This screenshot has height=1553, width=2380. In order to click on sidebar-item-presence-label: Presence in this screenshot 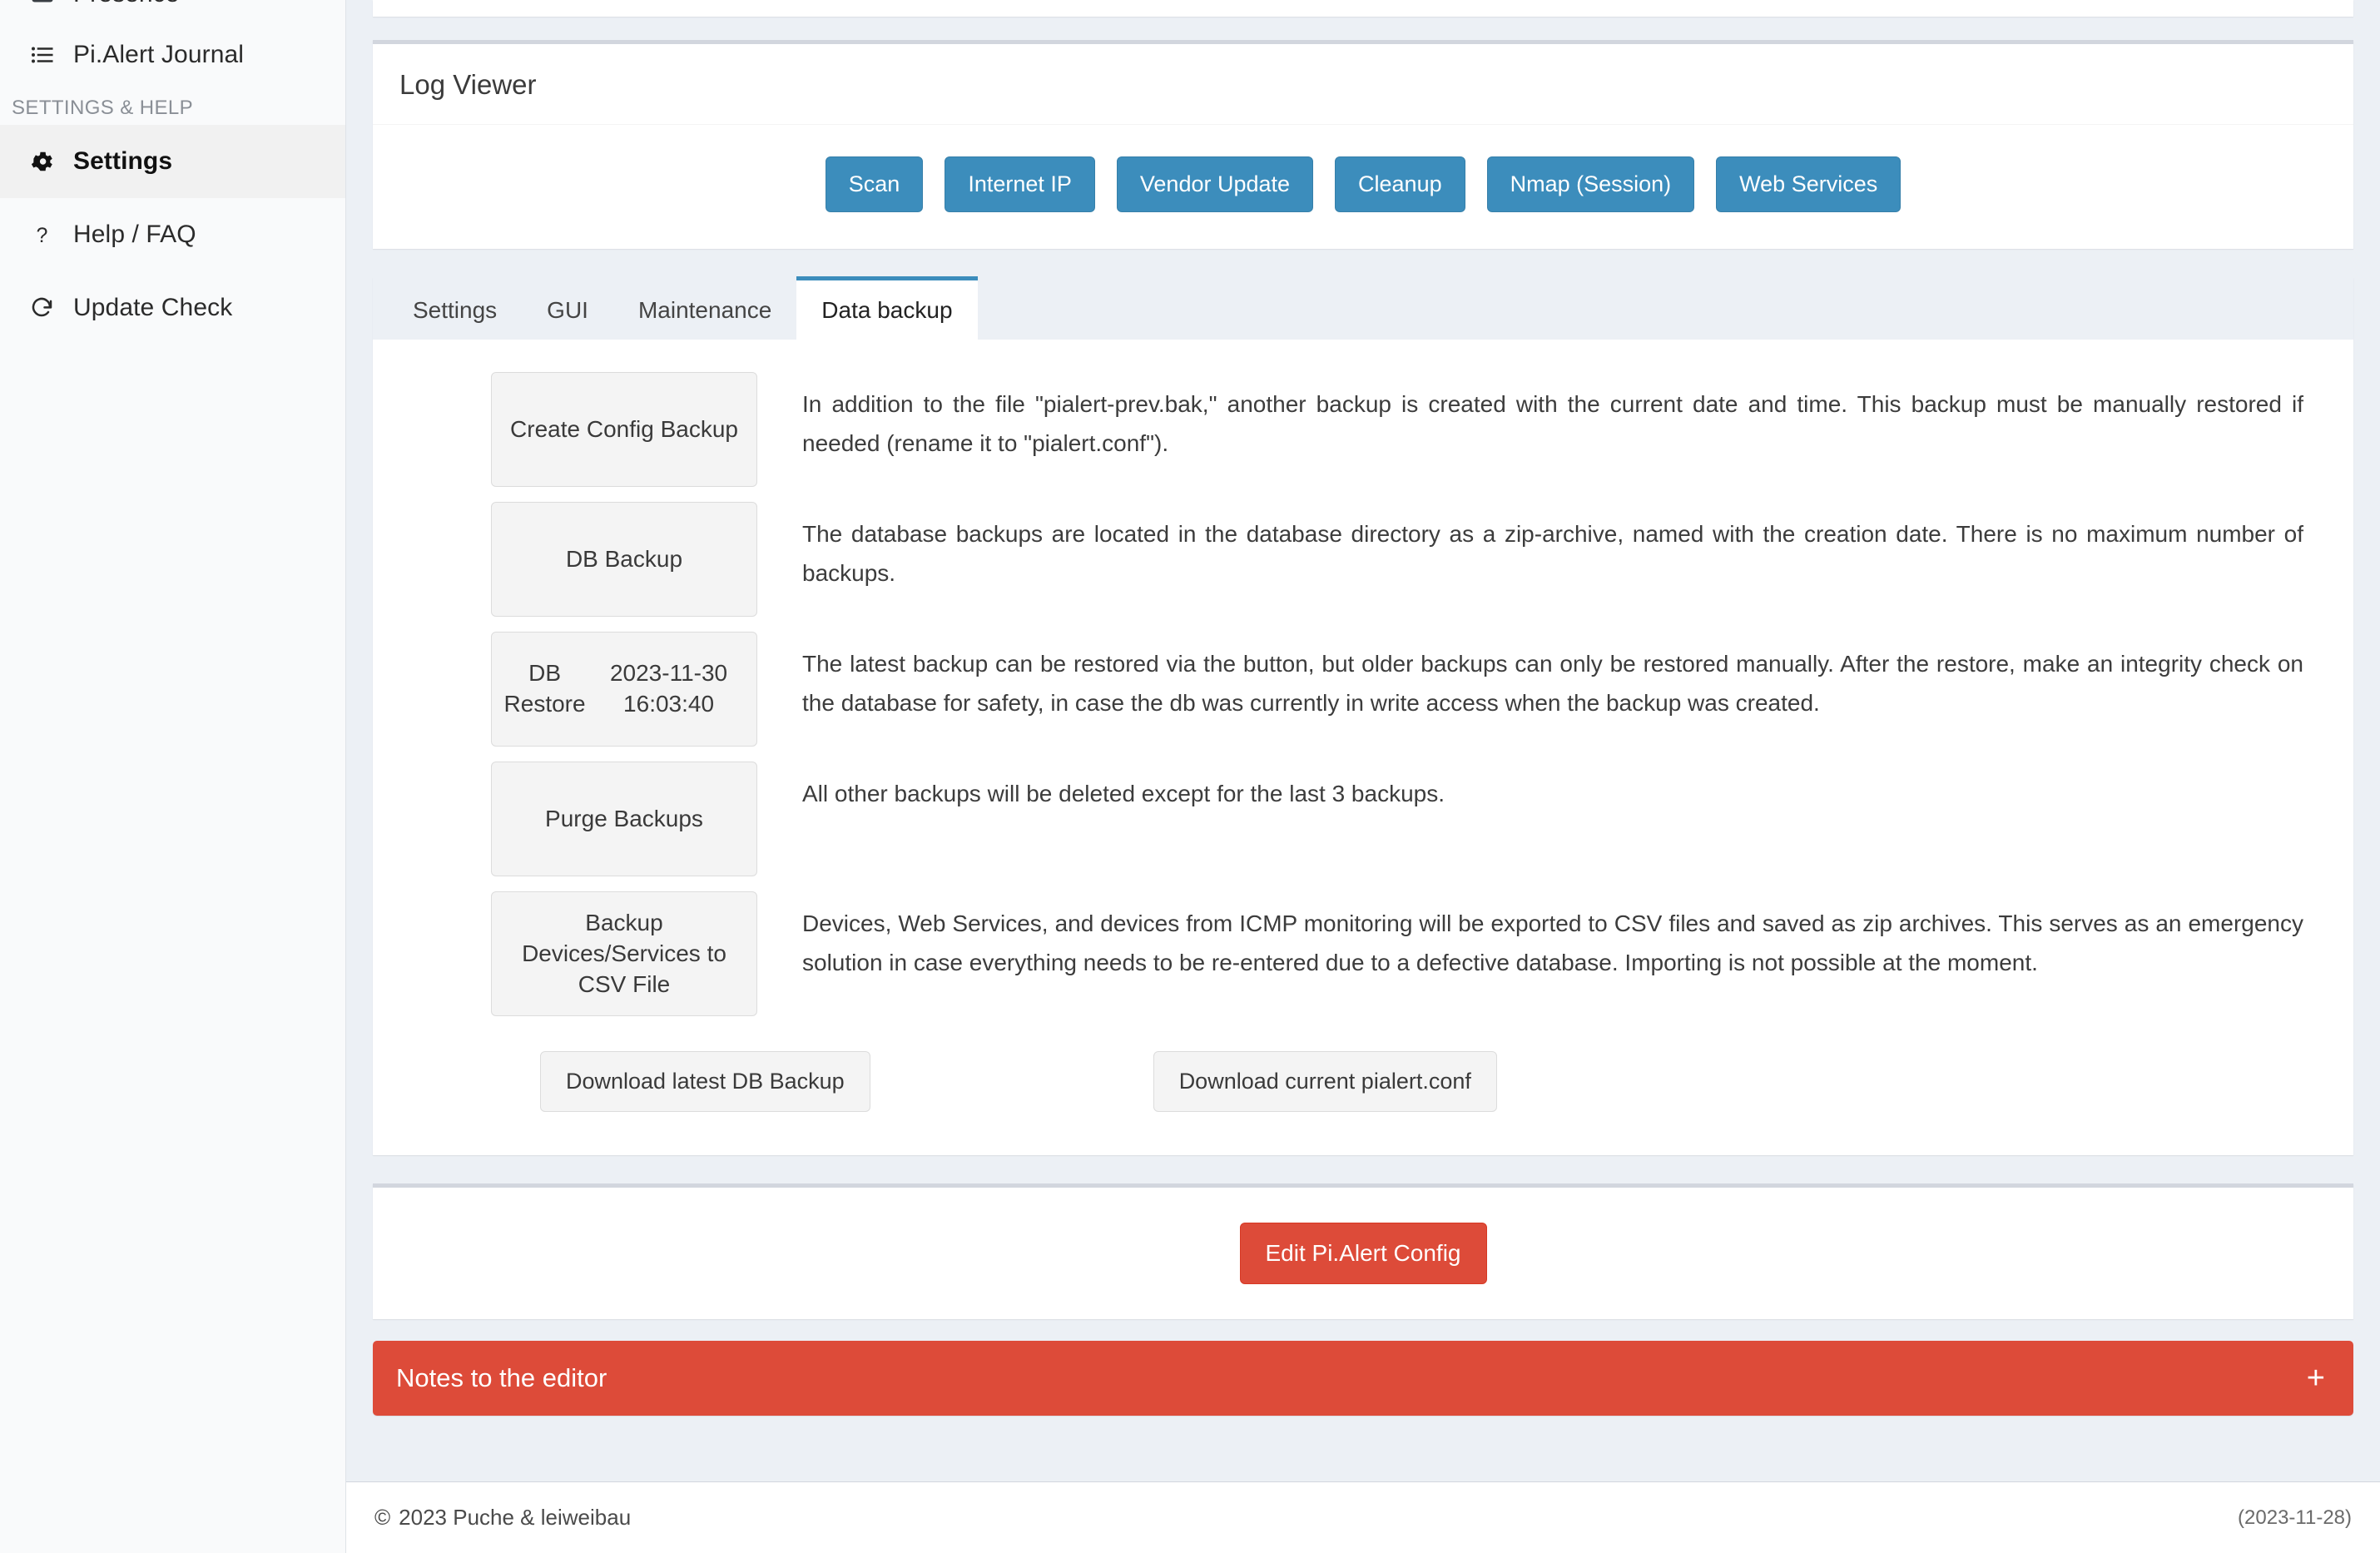, I will do `click(126, 4)`.